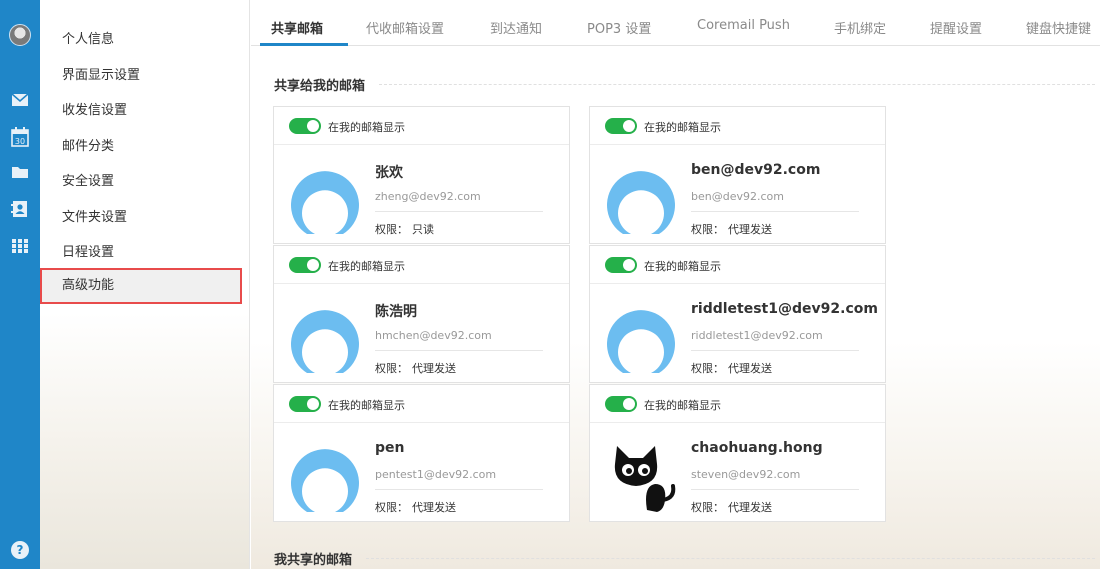 The width and height of the screenshot is (1100, 569). I want to click on apps-grid-icon, so click(20, 246).